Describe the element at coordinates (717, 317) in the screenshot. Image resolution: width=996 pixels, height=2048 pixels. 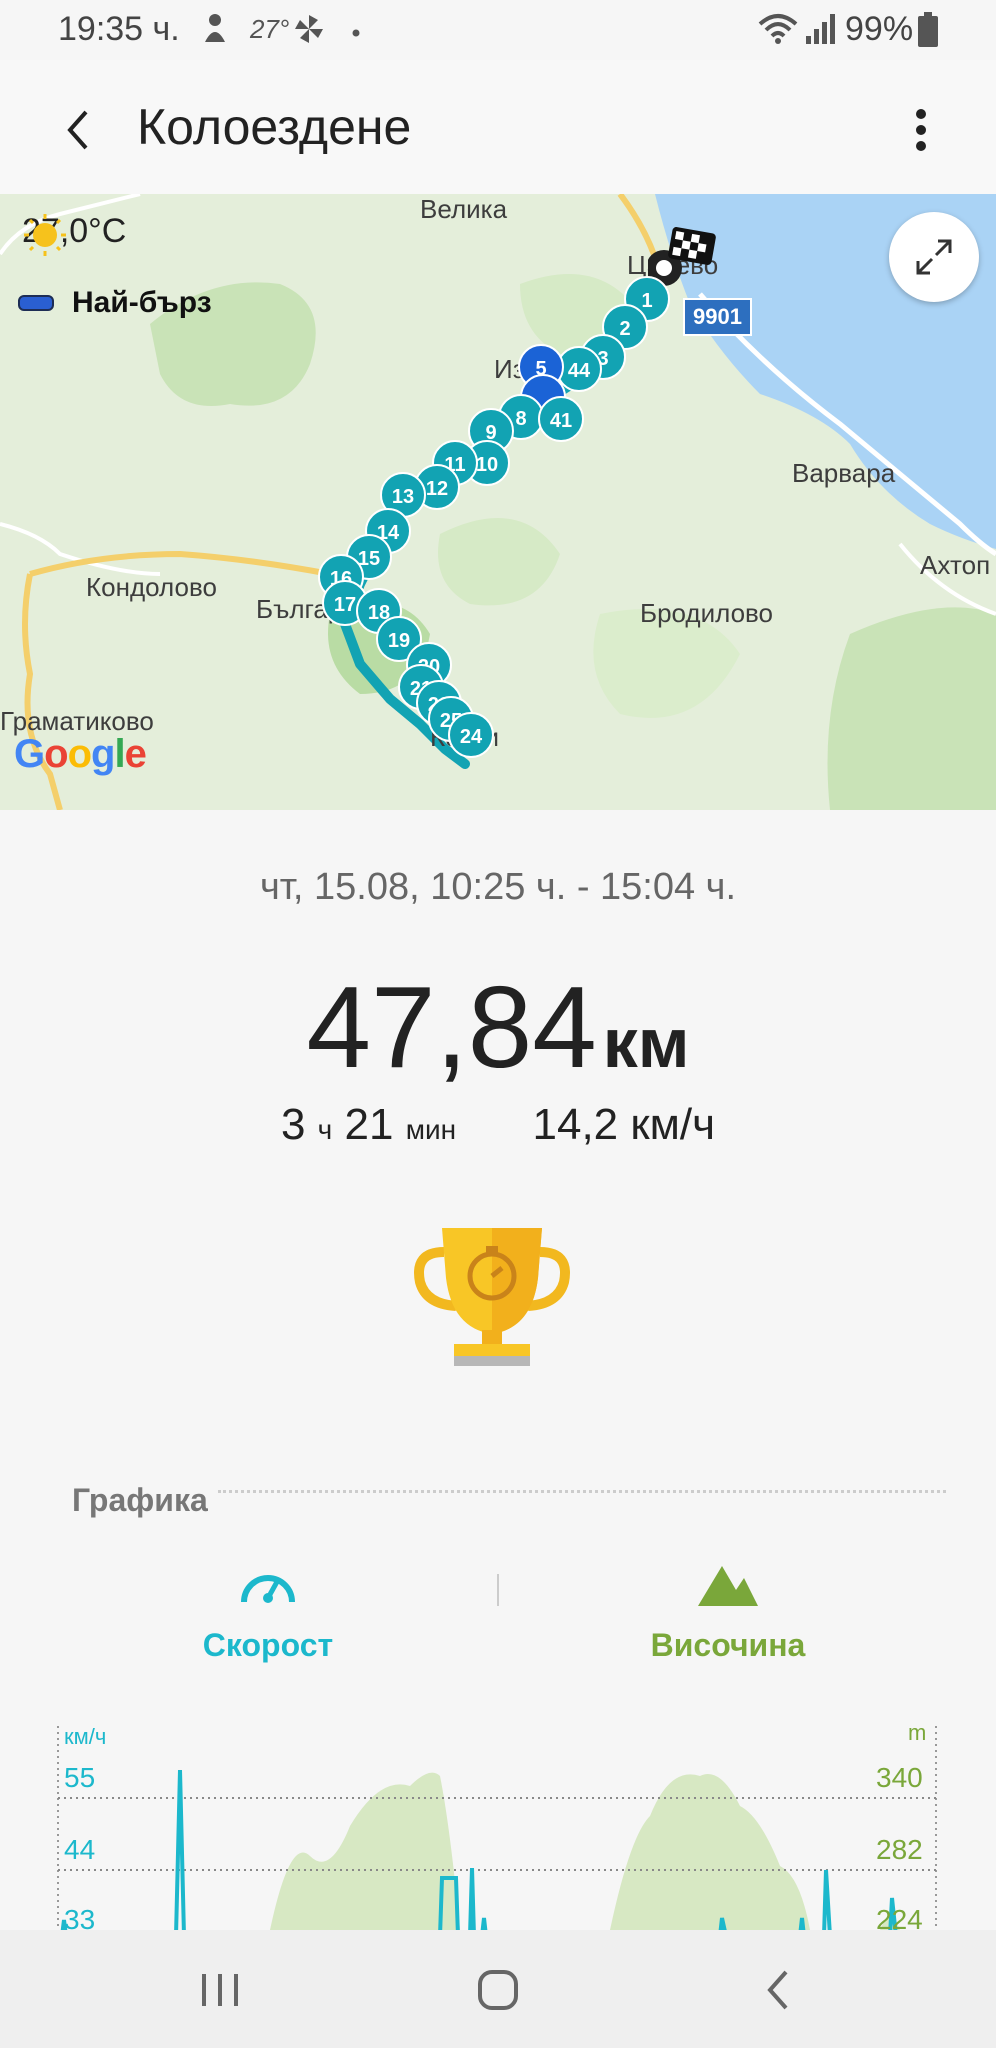
I see `road-number-badge: 9901` at that location.